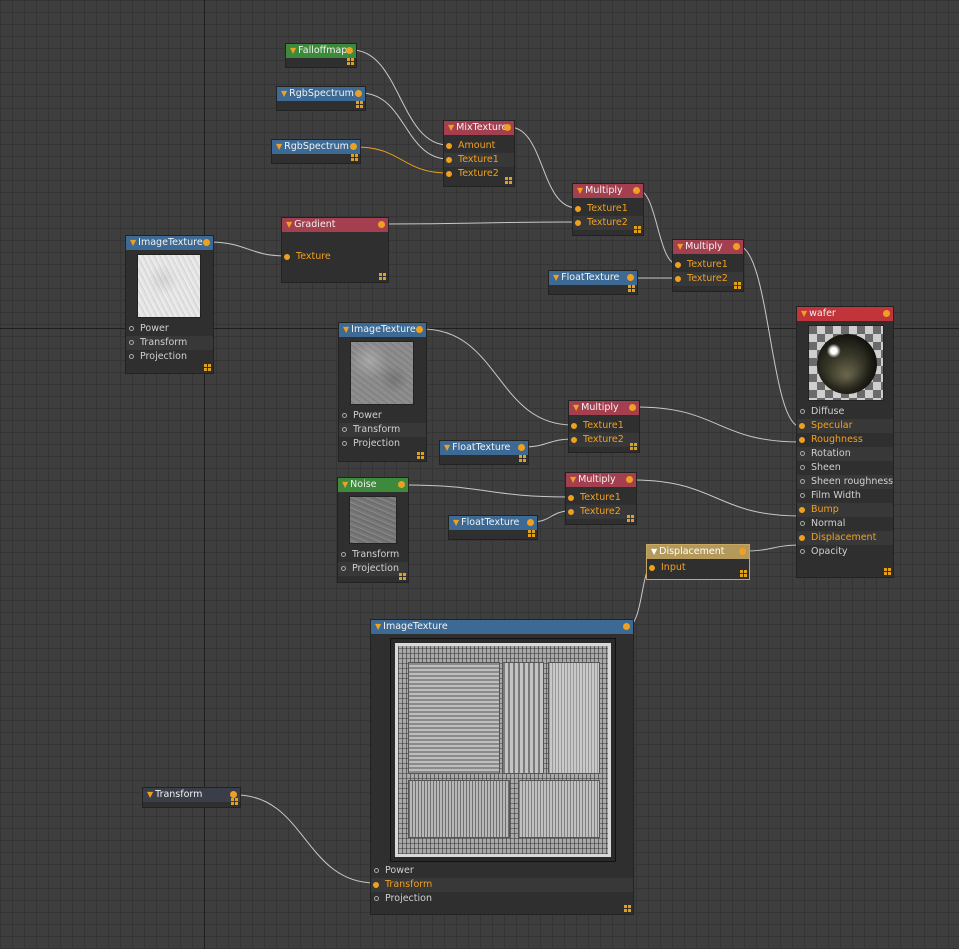 Image resolution: width=959 pixels, height=949 pixels. Describe the element at coordinates (373, 485) in the screenshot. I see `node-header: ▼ Noise` at that location.